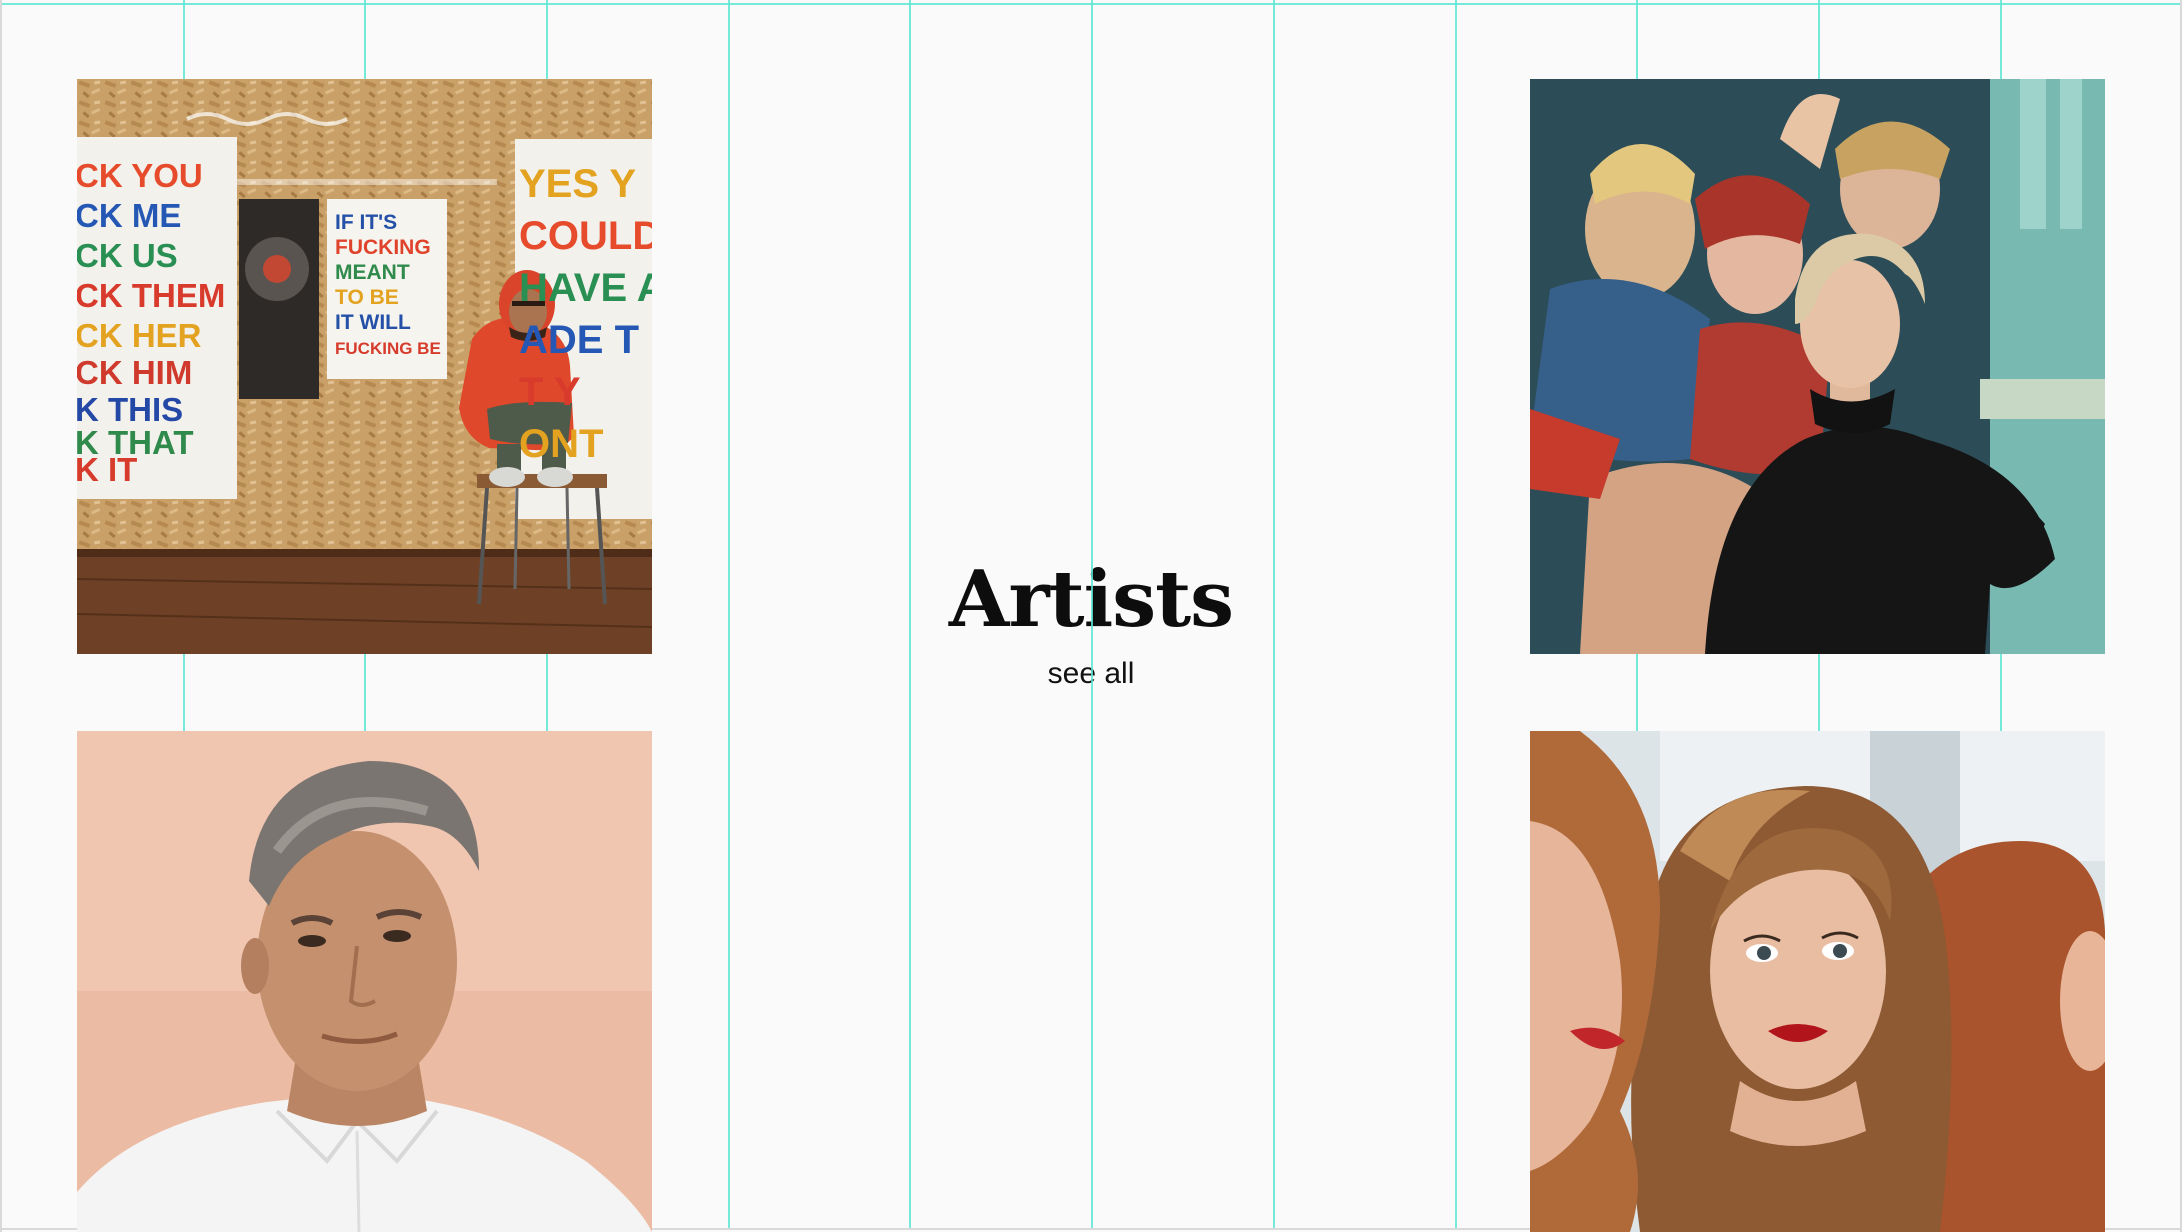 This screenshot has width=2182, height=1232. I want to click on sign-left-line: K IT, so click(107, 469).